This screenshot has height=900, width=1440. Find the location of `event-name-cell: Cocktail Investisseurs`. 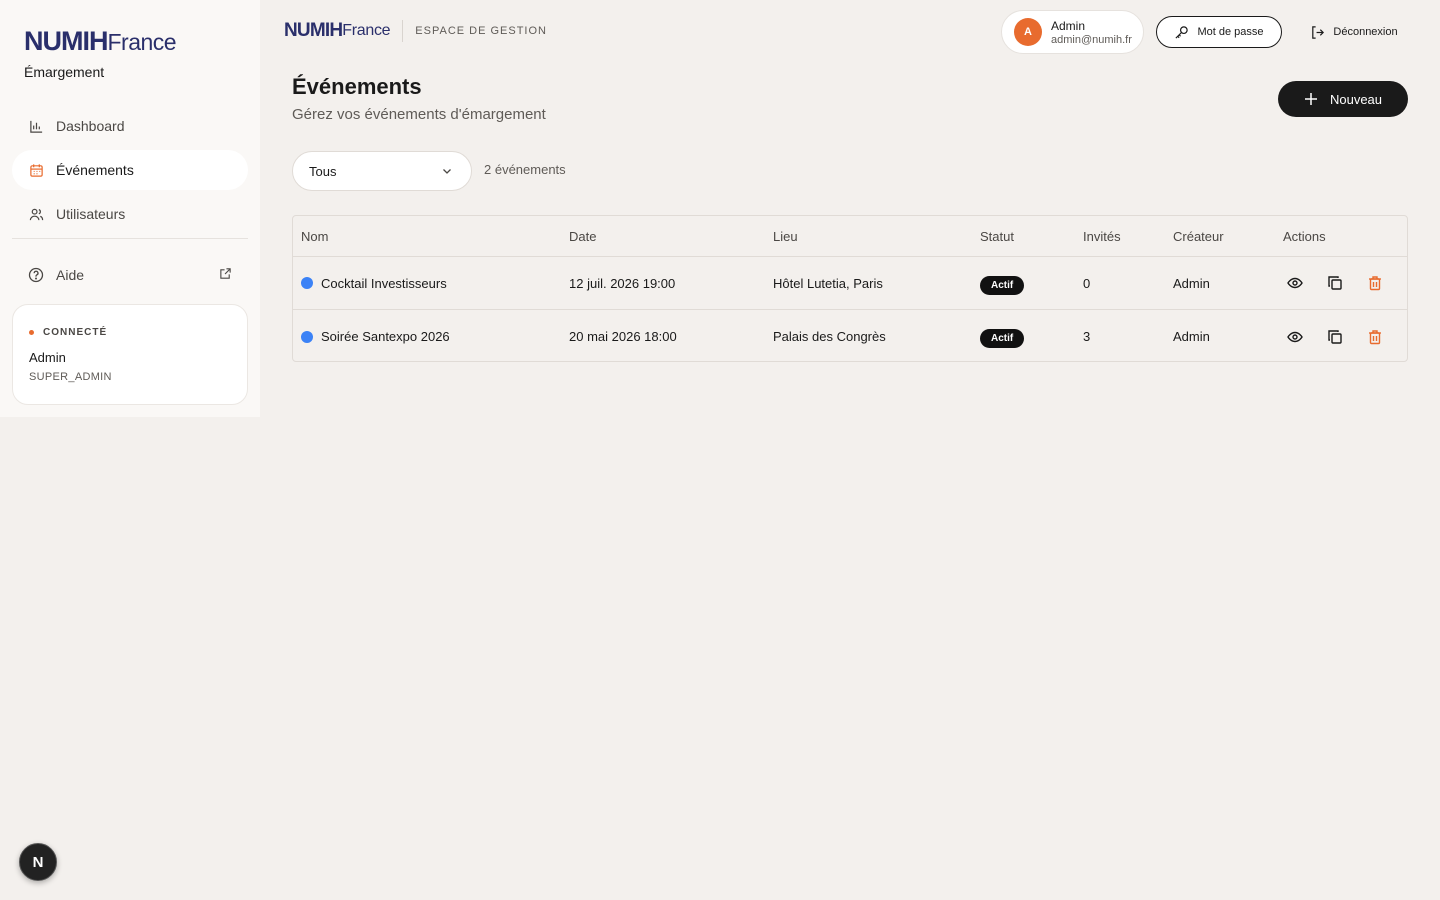

event-name-cell: Cocktail Investisseurs is located at coordinates (374, 283).